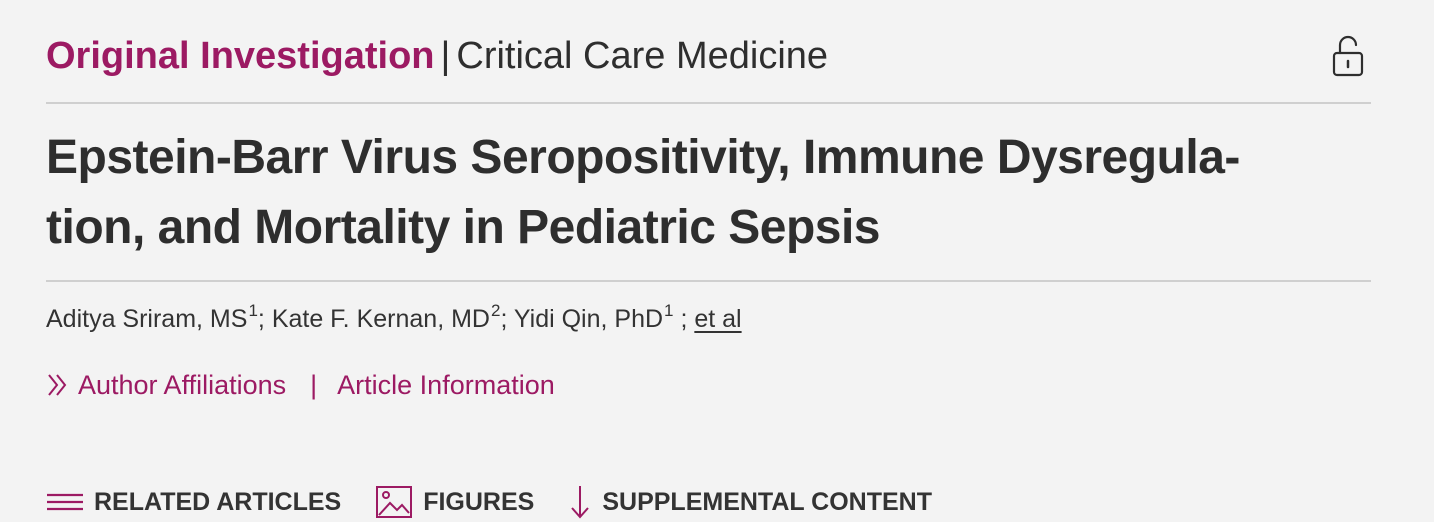  Describe the element at coordinates (65, 502) in the screenshot. I see `hamburger-list-icon` at that location.